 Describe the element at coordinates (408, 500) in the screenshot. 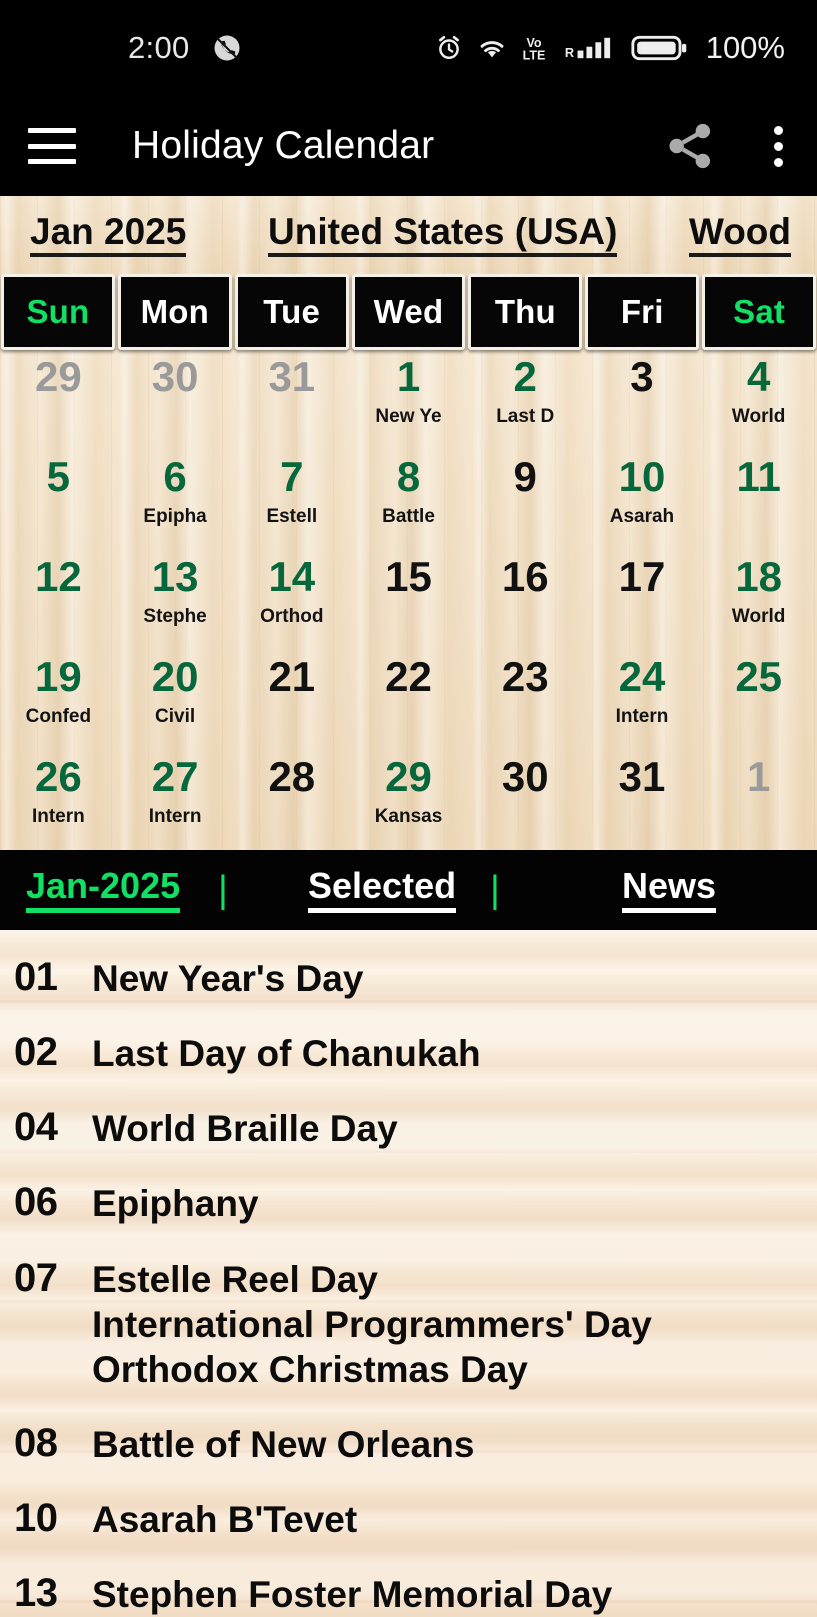

I see `calendar-day-cell: 8 Battle` at that location.